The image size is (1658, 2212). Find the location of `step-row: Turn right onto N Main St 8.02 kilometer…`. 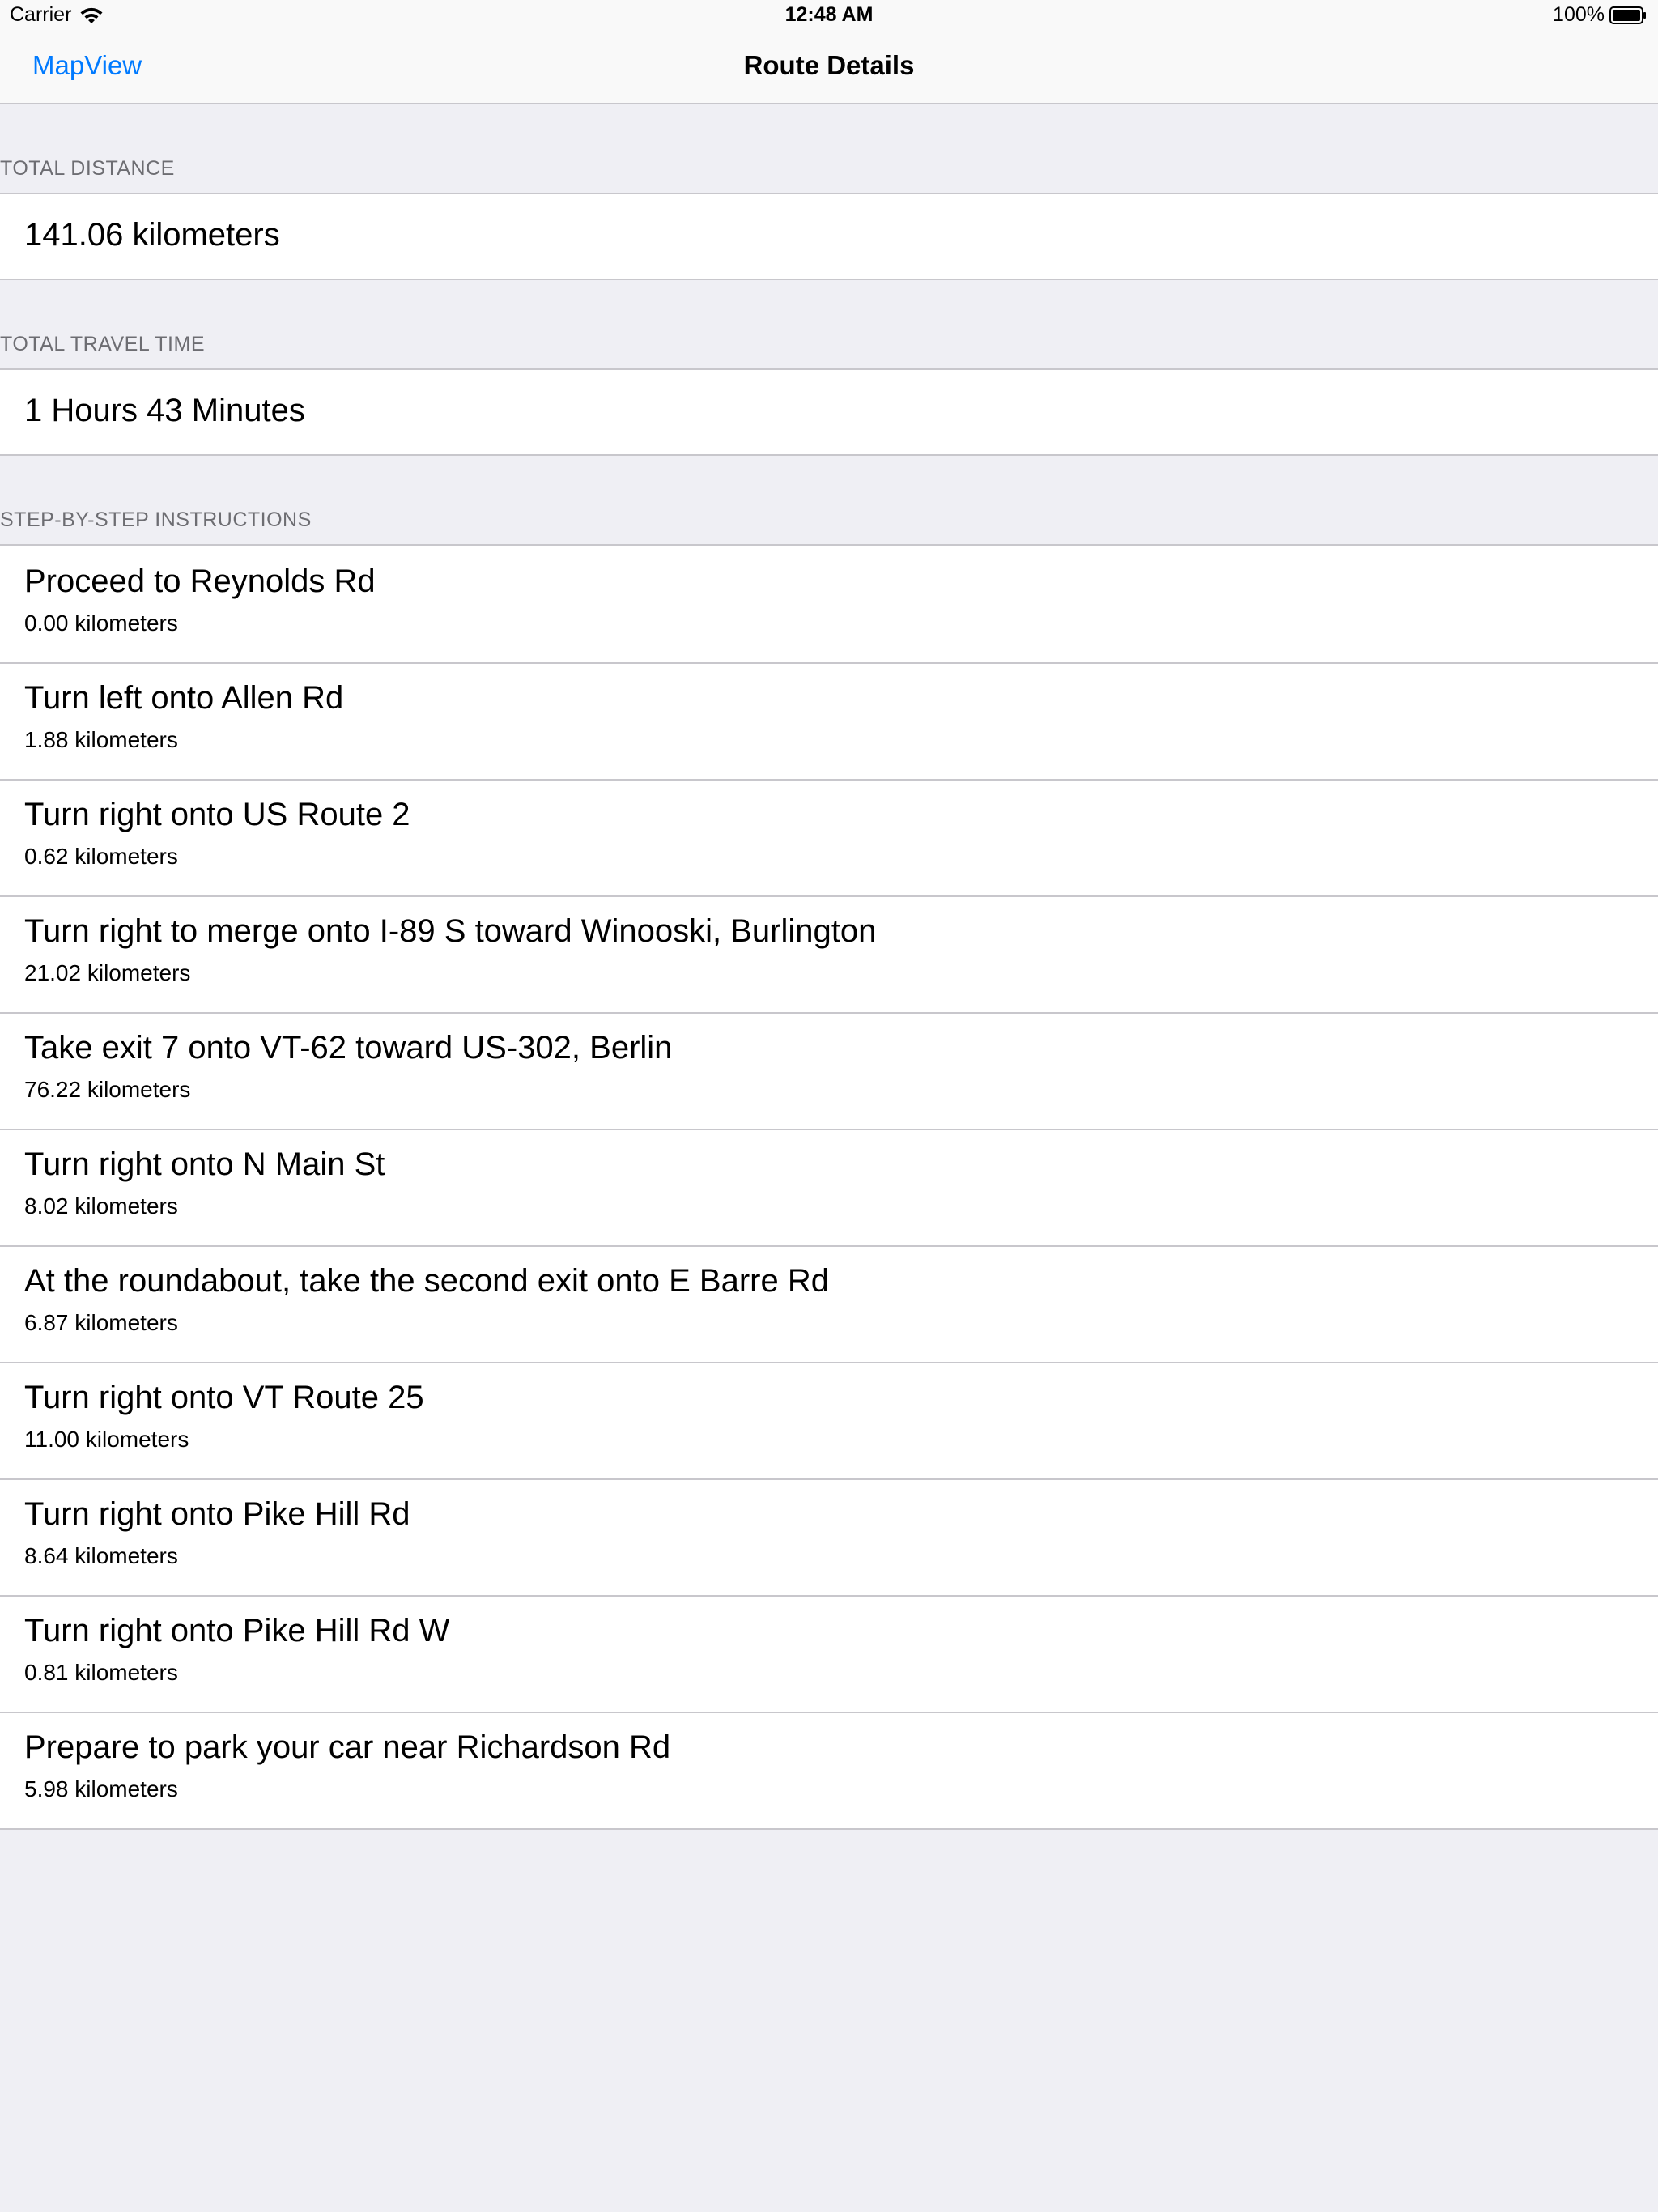

step-row: Turn right onto N Main St 8.02 kilometer… is located at coordinates (829, 1187).